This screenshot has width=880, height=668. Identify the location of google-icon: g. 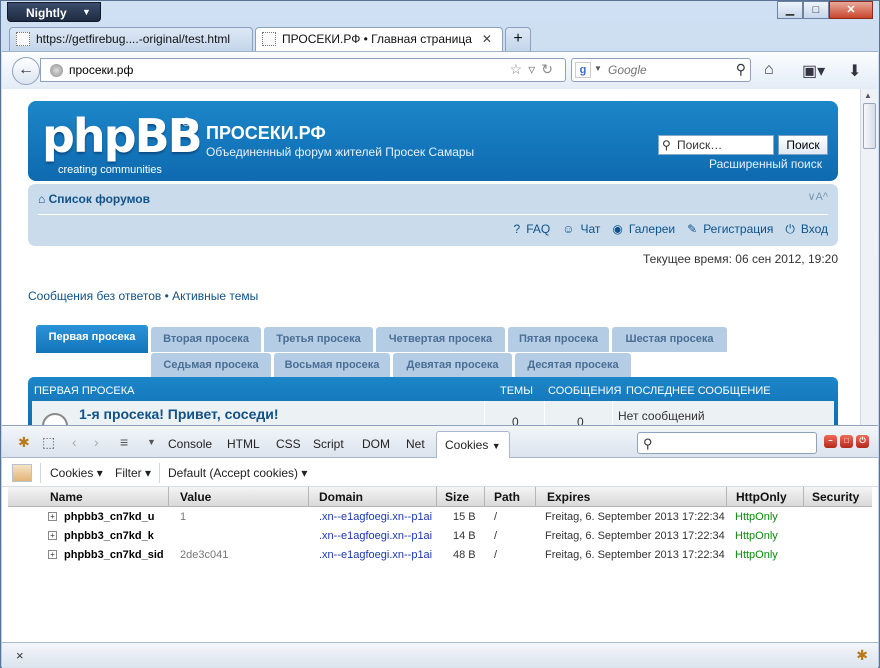
(583, 70).